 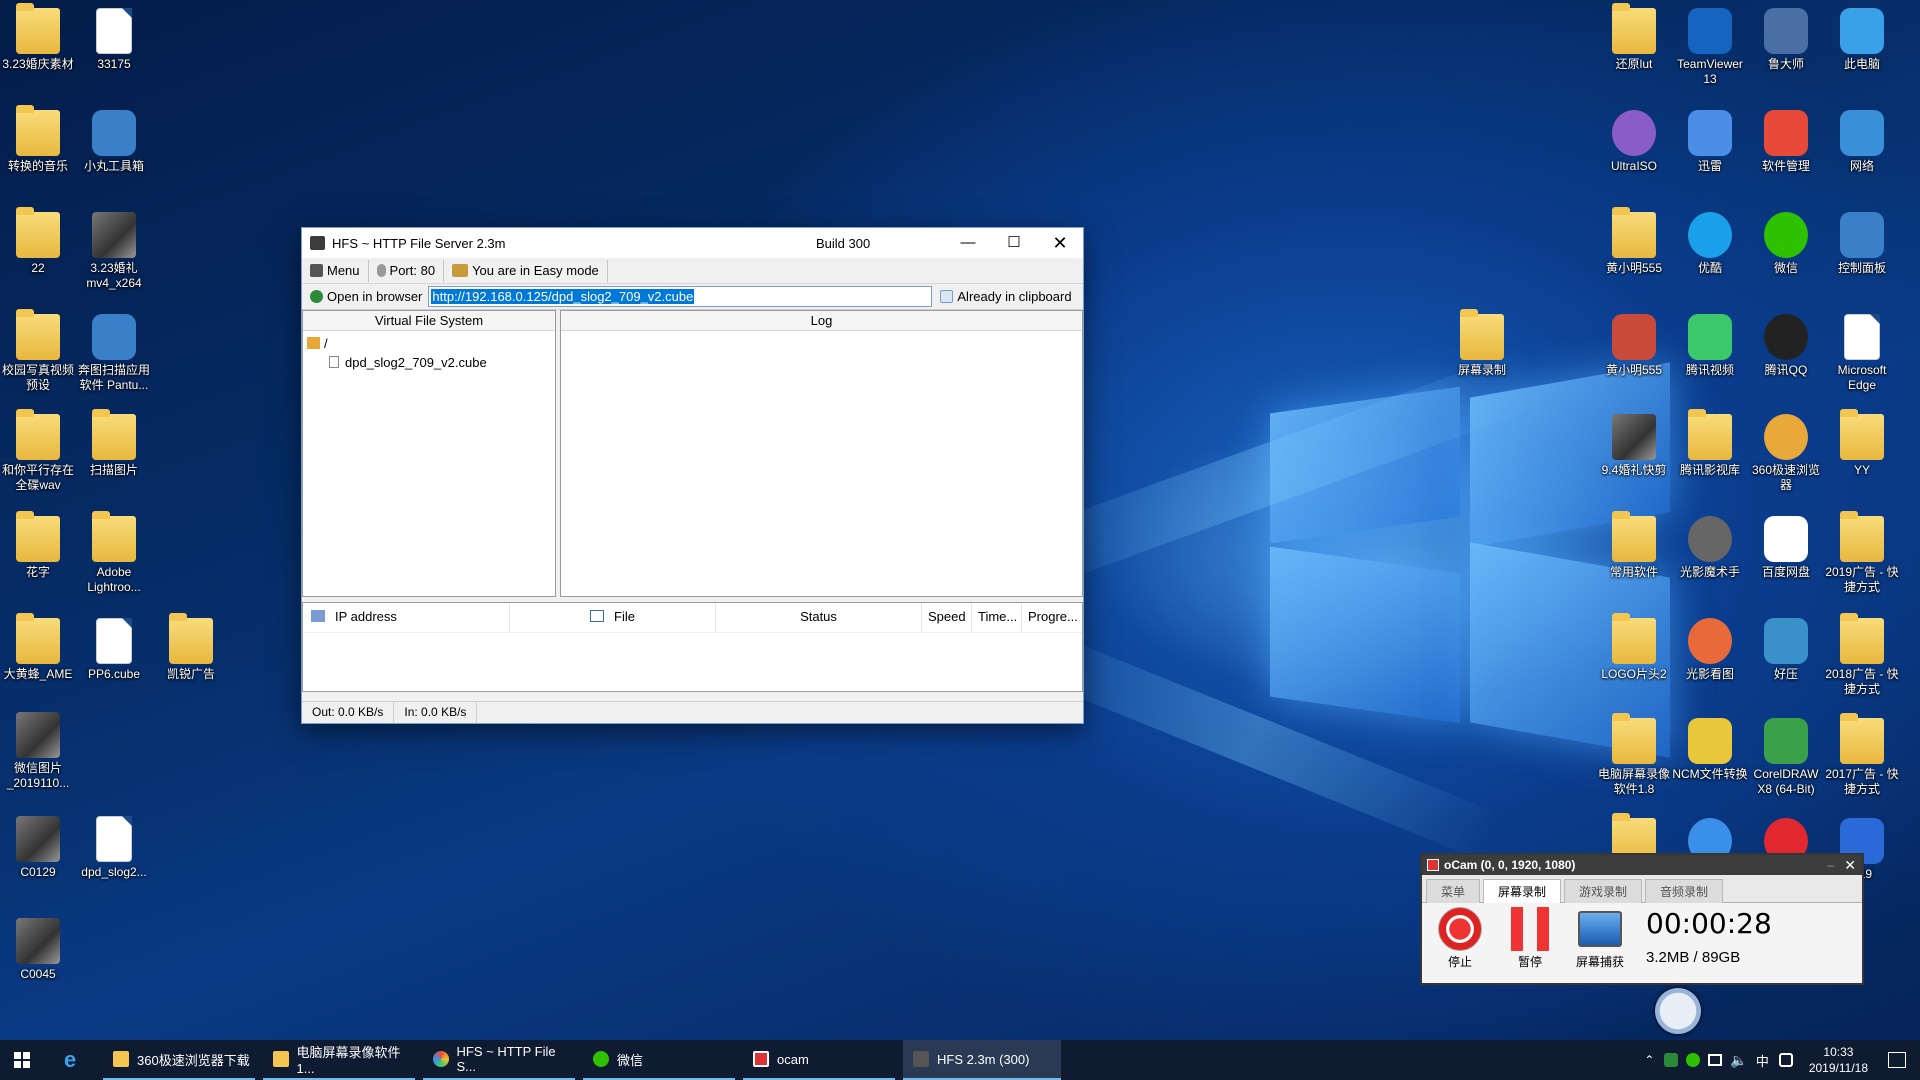 What do you see at coordinates (191, 647) in the screenshot?
I see `left-desktop-icon: 凯锐广告` at bounding box center [191, 647].